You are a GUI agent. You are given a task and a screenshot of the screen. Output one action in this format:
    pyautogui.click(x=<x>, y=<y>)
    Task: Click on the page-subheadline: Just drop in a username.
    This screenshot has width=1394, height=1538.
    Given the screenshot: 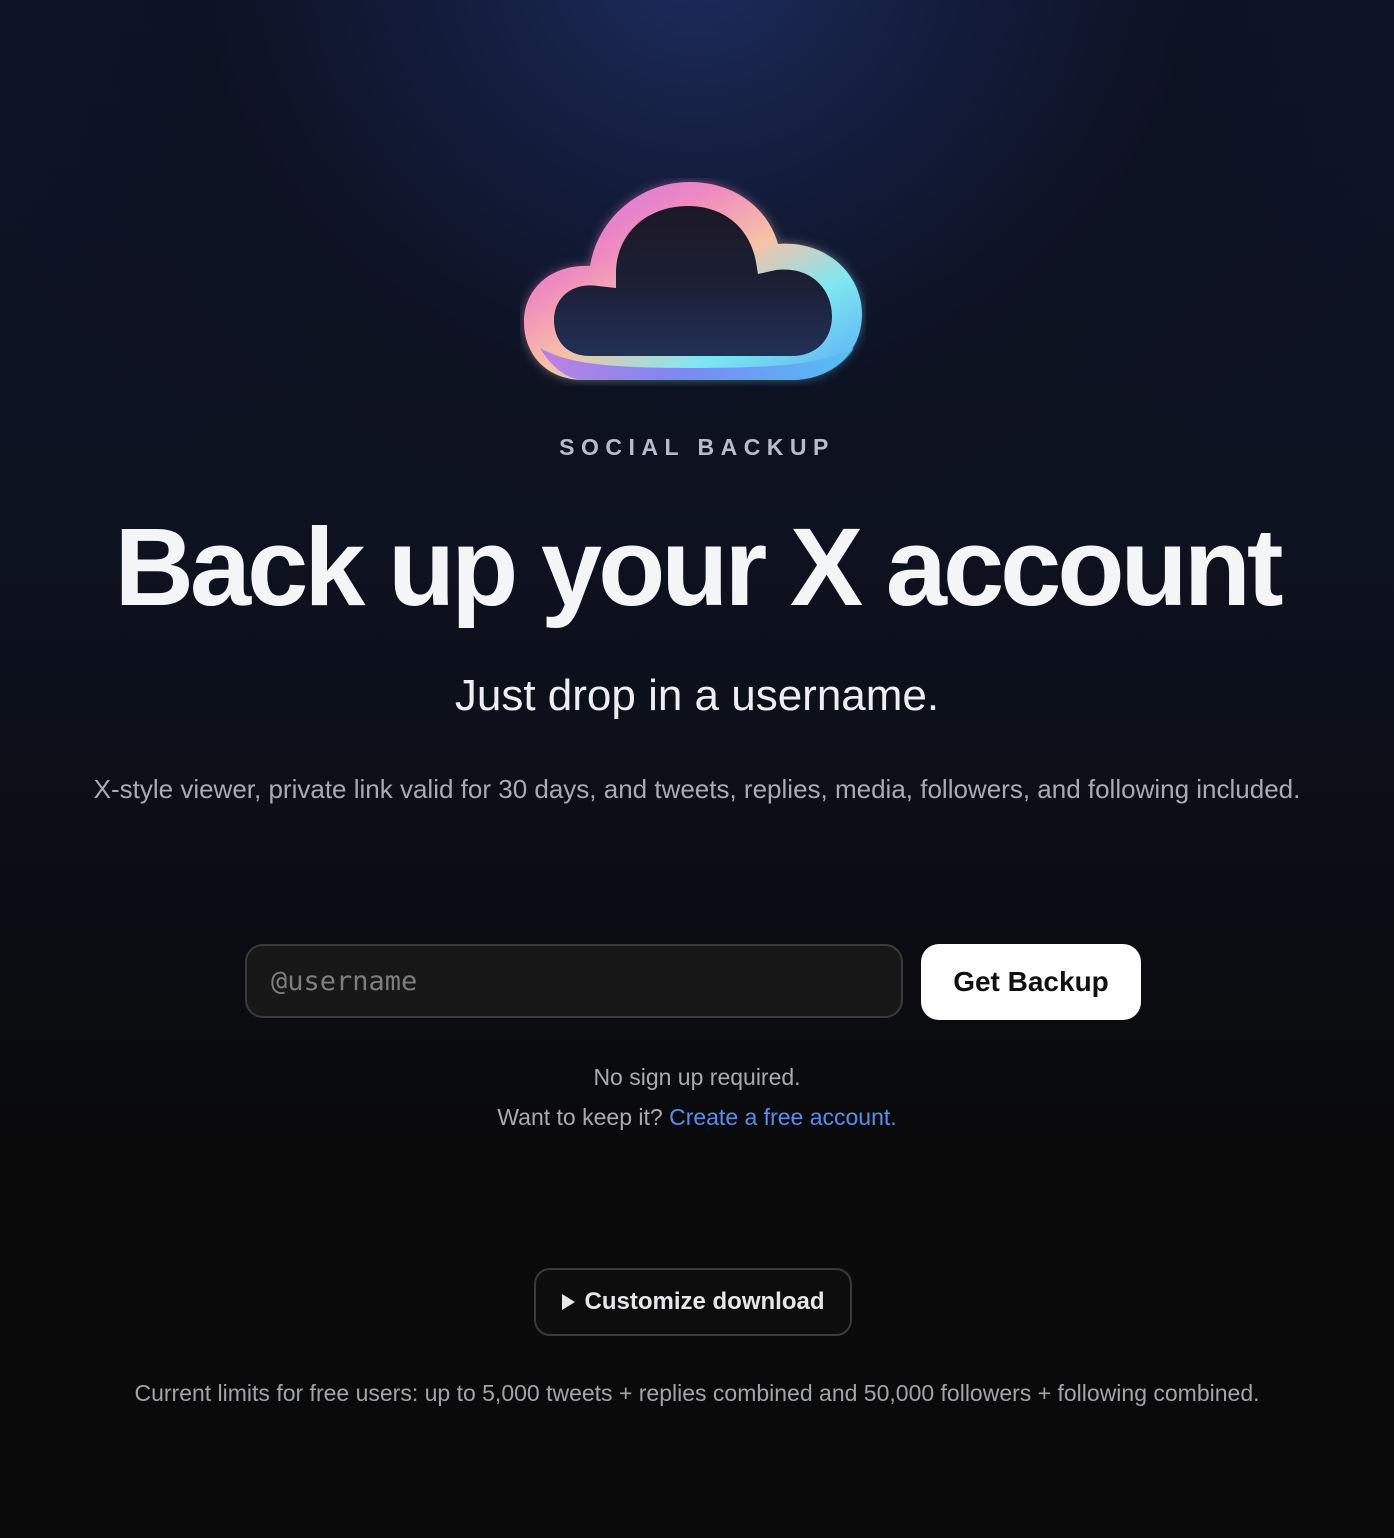 What is the action you would take?
    pyautogui.click(x=697, y=695)
    